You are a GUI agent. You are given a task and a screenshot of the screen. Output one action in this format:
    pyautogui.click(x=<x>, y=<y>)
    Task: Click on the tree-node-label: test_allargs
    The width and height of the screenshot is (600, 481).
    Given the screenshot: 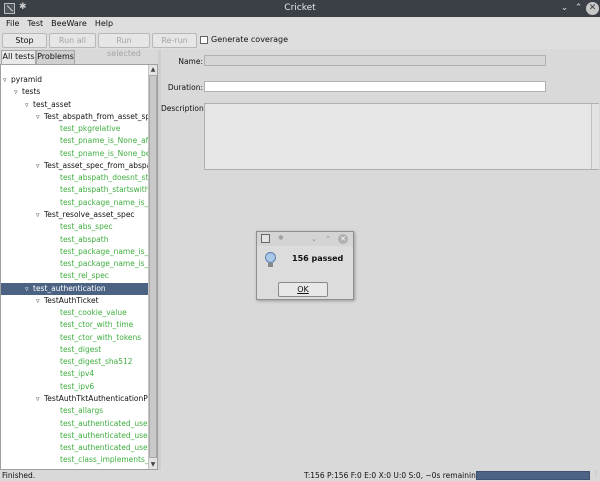 What is the action you would take?
    pyautogui.click(x=82, y=411)
    